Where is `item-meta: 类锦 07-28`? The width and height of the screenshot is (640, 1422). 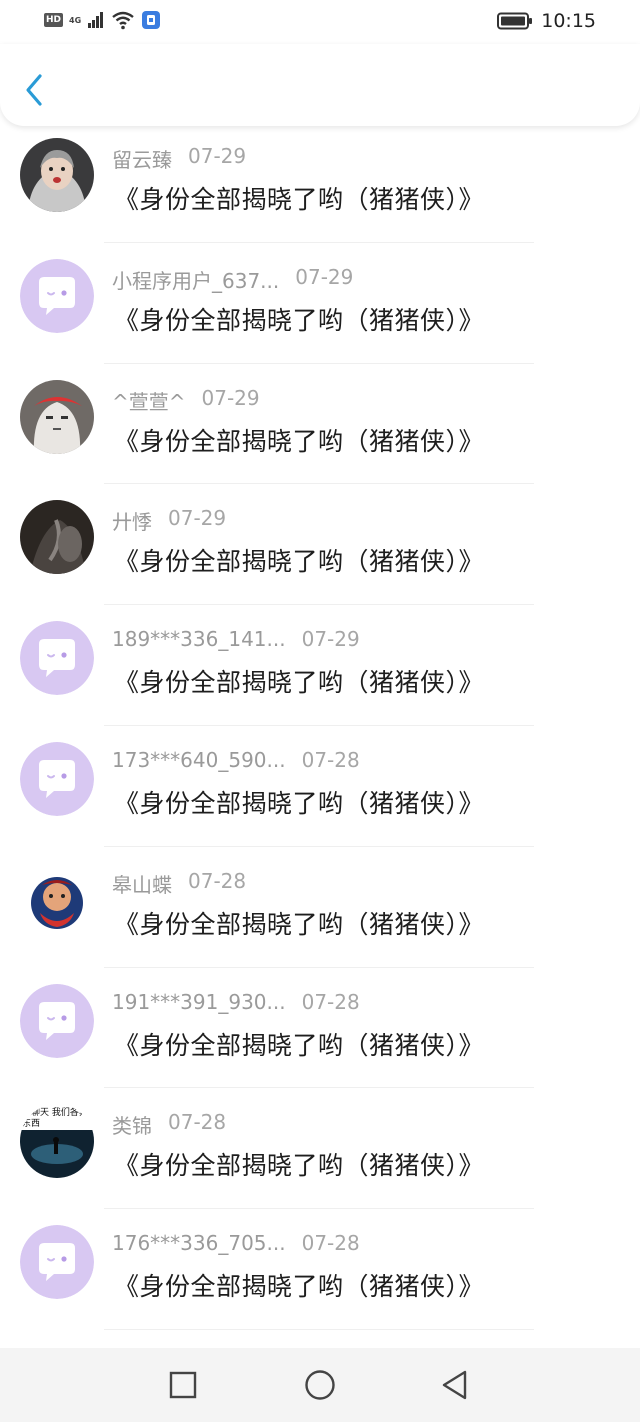
item-meta: 类锦 07-28 is located at coordinates (169, 1124).